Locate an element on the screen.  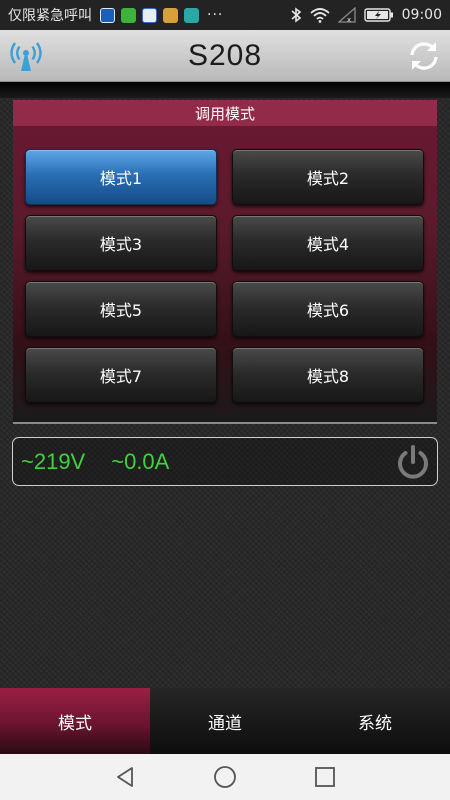
tab-channel: 通道 is located at coordinates (225, 721).